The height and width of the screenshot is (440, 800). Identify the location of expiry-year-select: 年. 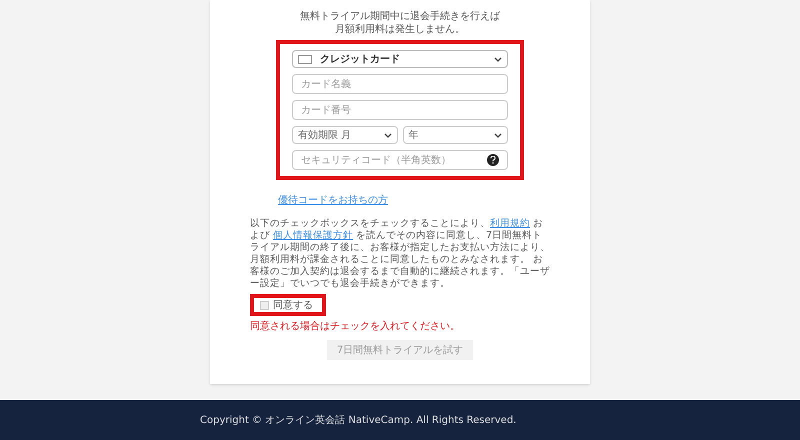
(455, 135).